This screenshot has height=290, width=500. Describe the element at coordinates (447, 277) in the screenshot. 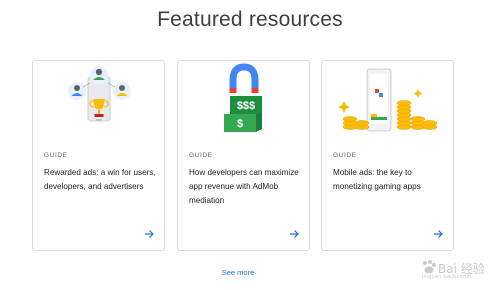

I see `watermark-subtext: jingyan.baidu.com` at that location.